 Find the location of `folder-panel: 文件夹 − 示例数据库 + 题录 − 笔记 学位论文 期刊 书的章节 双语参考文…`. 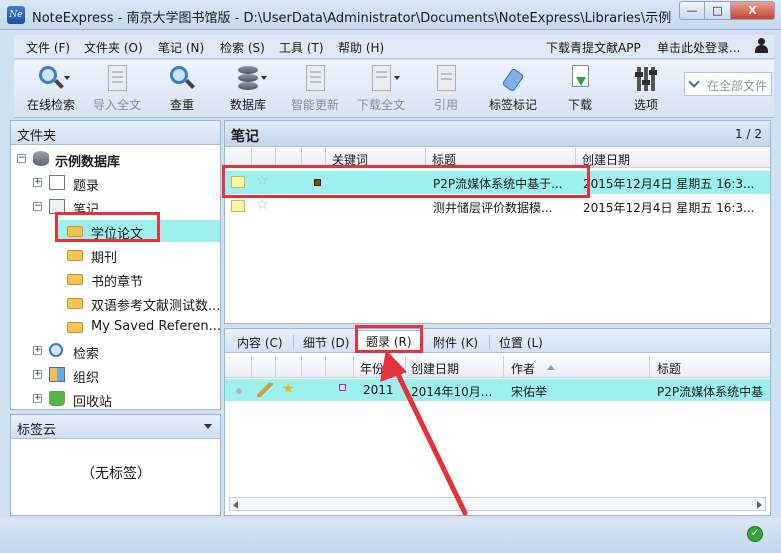

folder-panel: 文件夹 − 示例数据库 + 题录 − 笔记 学位论文 期刊 书的章节 双语参考文… is located at coordinates (115, 265).